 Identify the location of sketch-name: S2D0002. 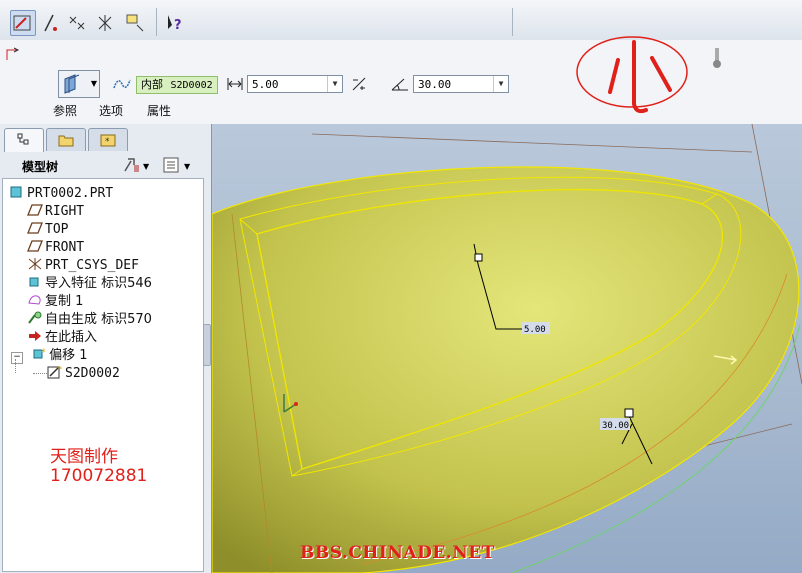
(191, 85).